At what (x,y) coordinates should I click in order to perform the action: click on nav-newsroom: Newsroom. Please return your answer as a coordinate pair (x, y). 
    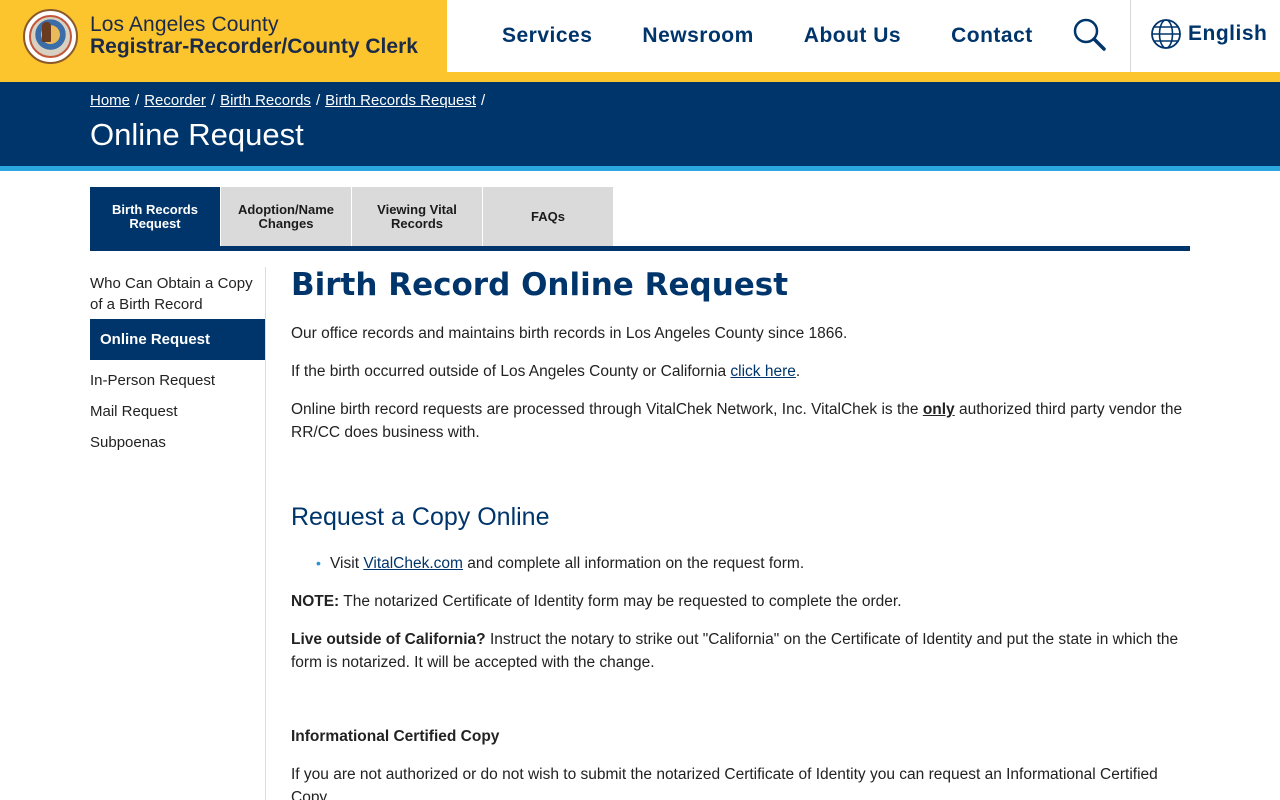
    Looking at the image, I should click on (697, 36).